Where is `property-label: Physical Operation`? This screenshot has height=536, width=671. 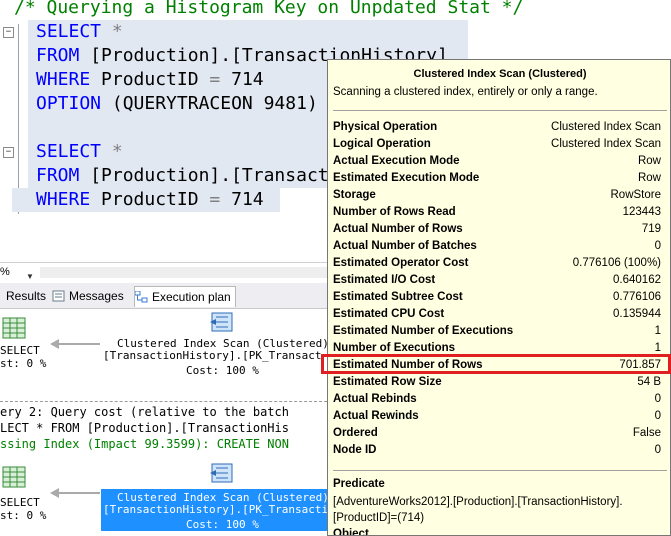
property-label: Physical Operation is located at coordinates (385, 127).